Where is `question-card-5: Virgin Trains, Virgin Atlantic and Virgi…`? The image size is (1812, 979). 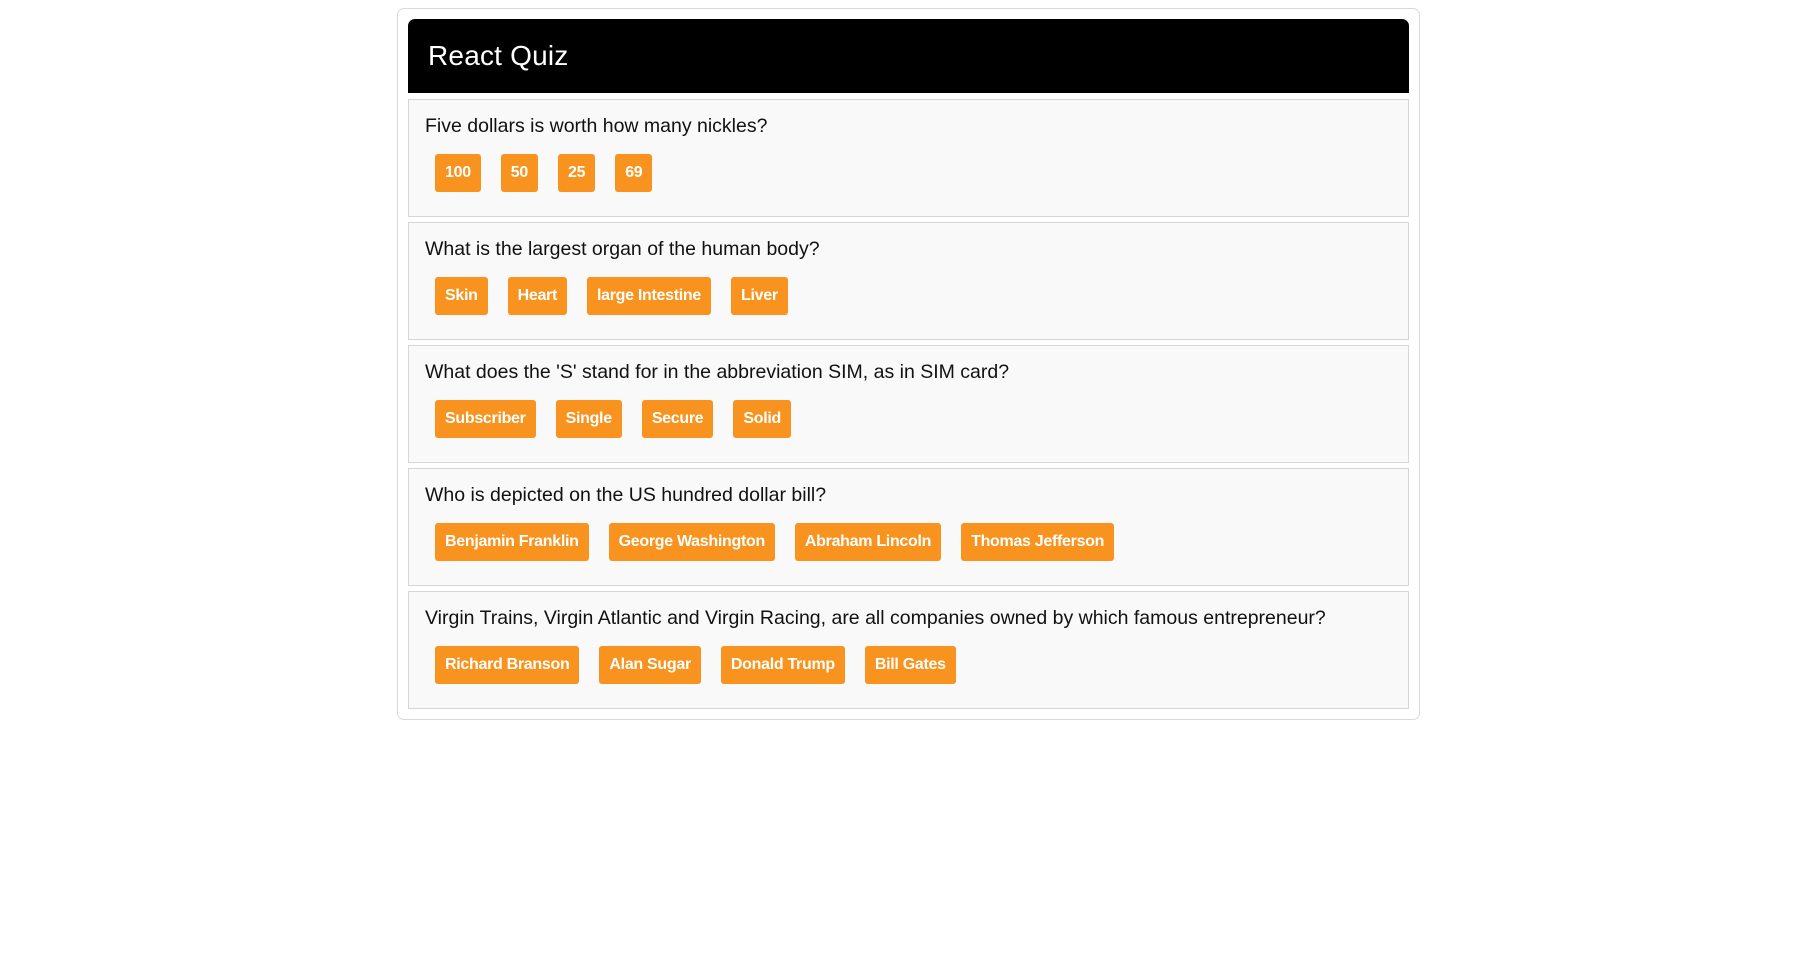 question-card-5: Virgin Trains, Virgin Atlantic and Virgi… is located at coordinates (908, 650).